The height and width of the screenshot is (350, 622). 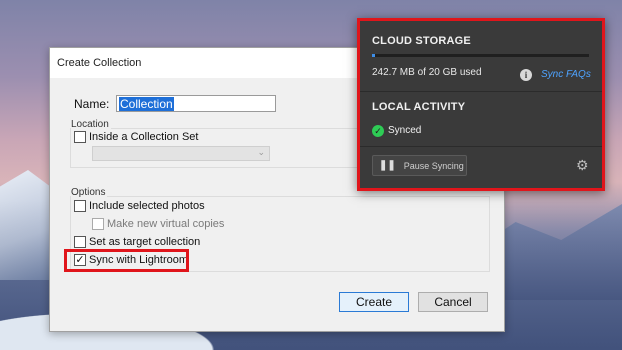 I want to click on options-group-label: Options, so click(x=89, y=192).